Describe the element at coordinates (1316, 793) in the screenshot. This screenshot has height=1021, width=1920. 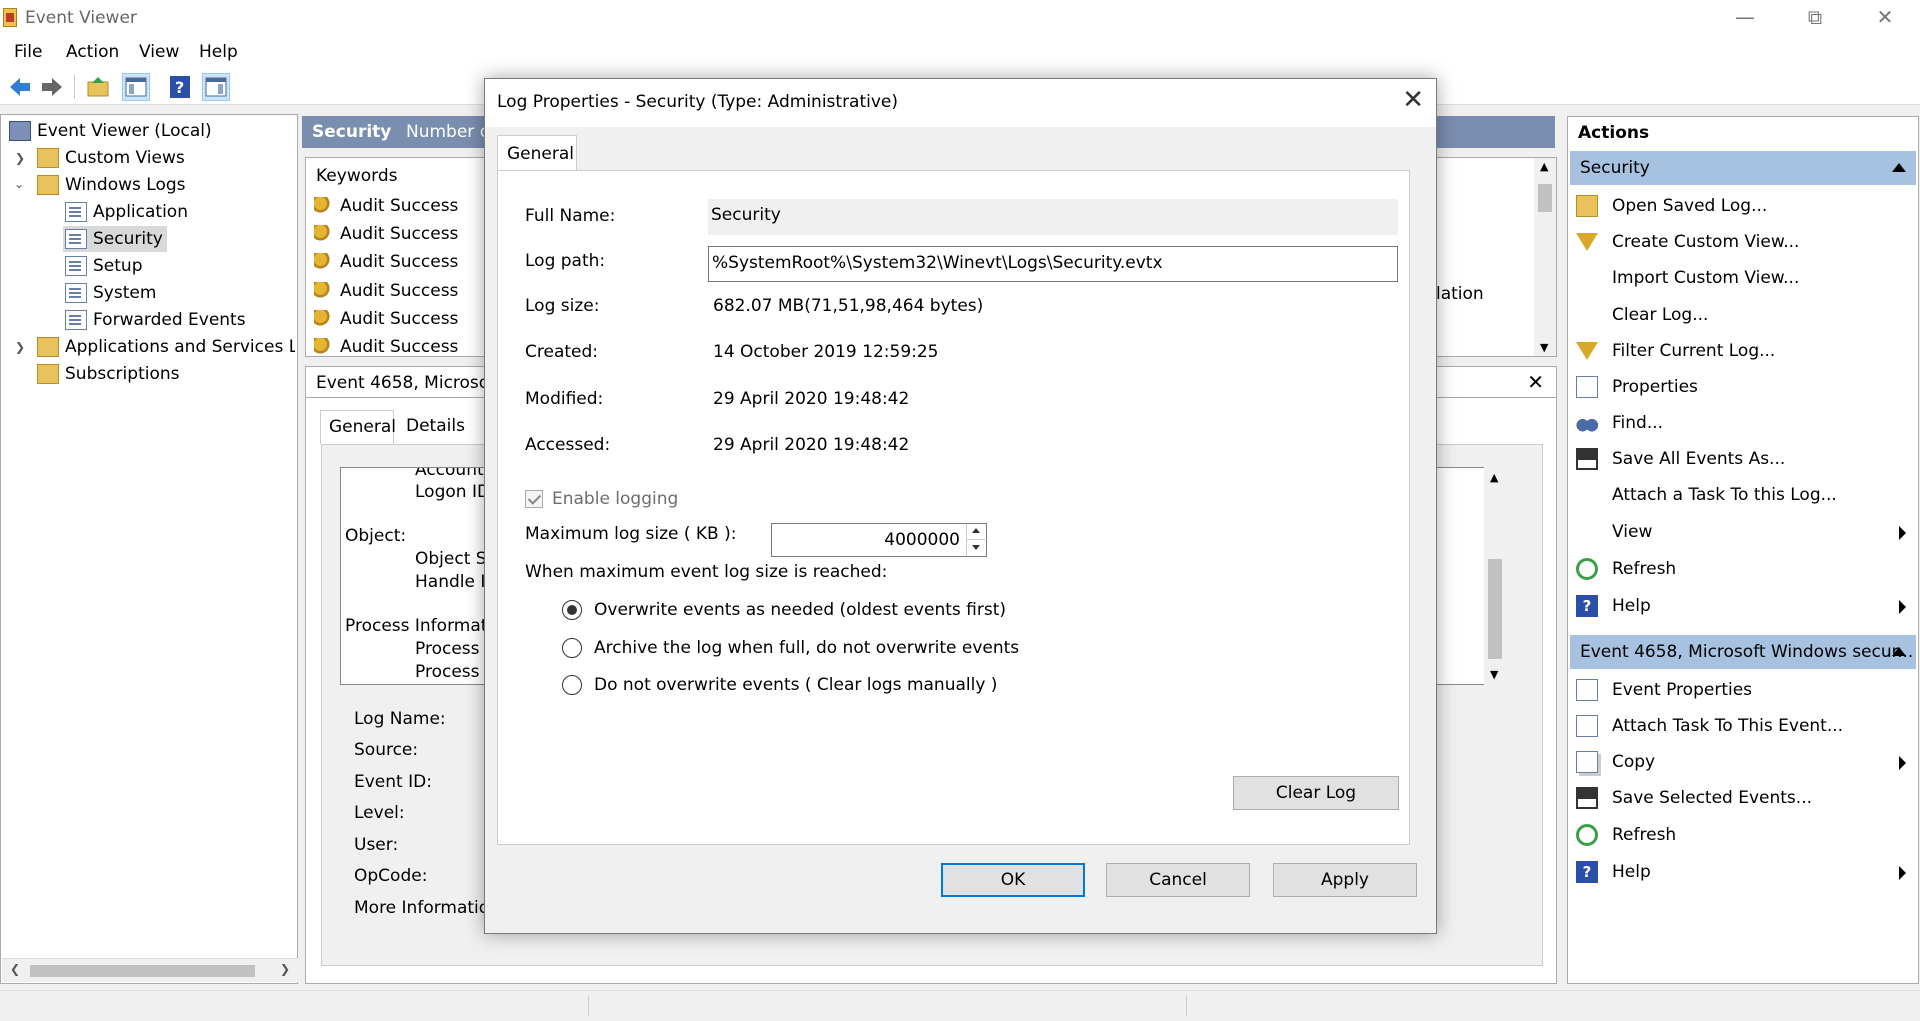
I see `clear-log-button: Clear Log` at that location.